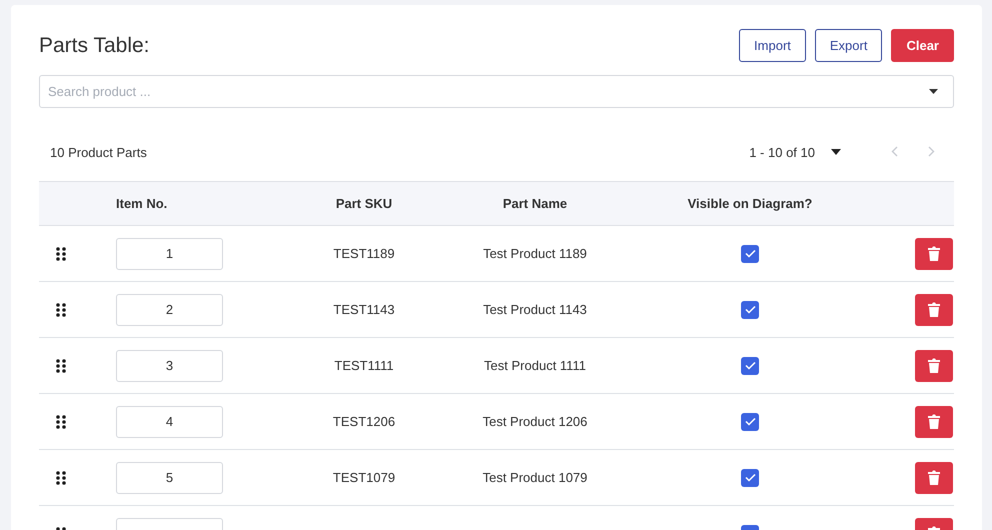 This screenshot has width=992, height=530. I want to click on table-cell: TEST1079, so click(364, 477).